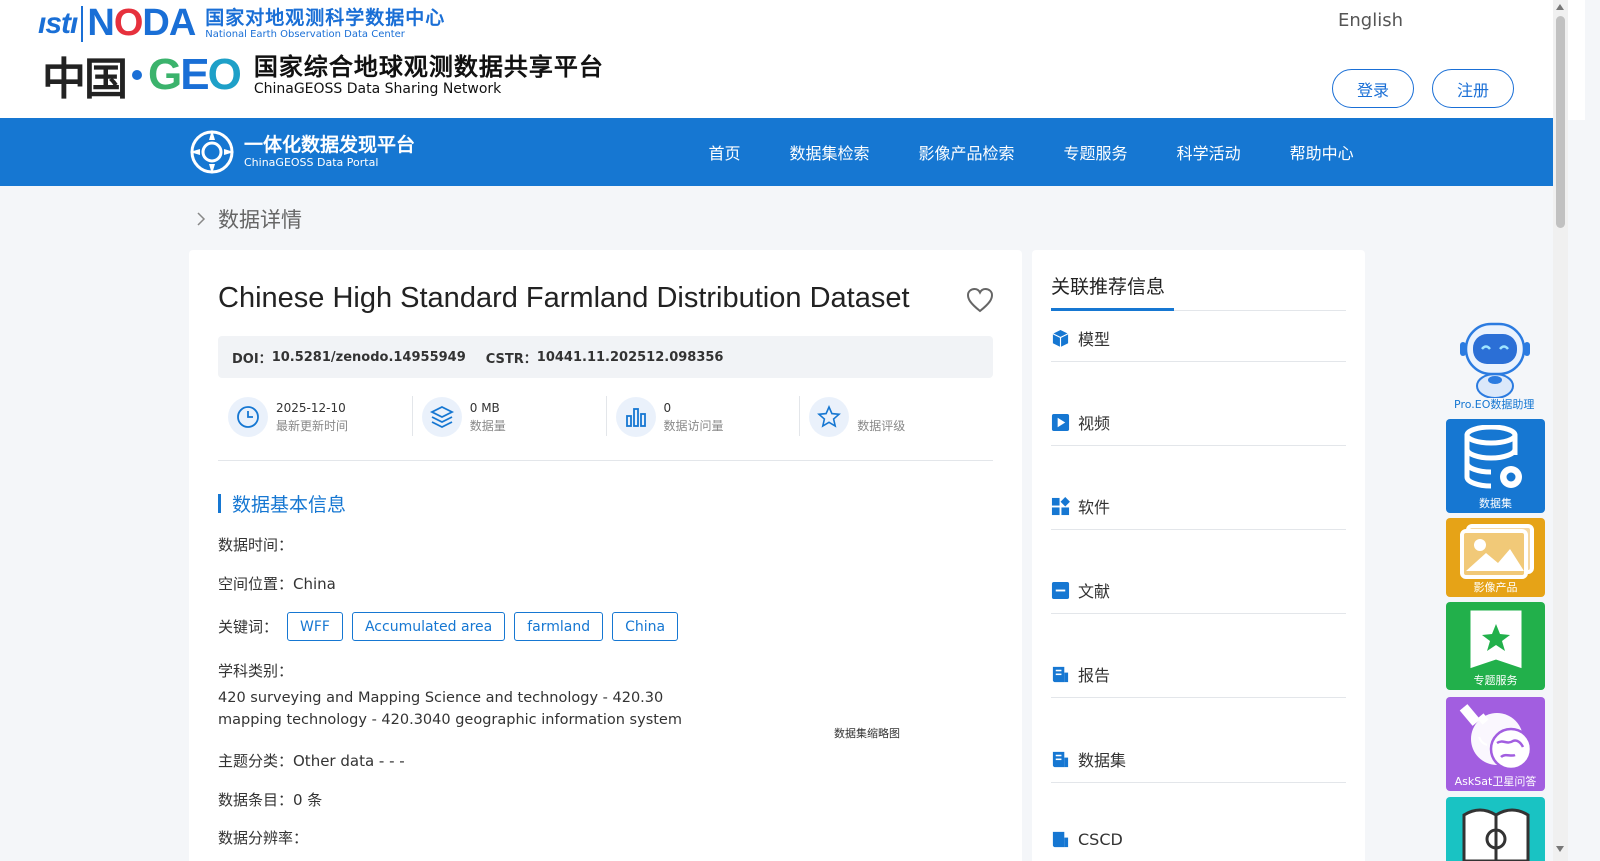 The image size is (1600, 861). Describe the element at coordinates (1495, 781) in the screenshot. I see `float-tool-label: AskSat卫星问答` at that location.